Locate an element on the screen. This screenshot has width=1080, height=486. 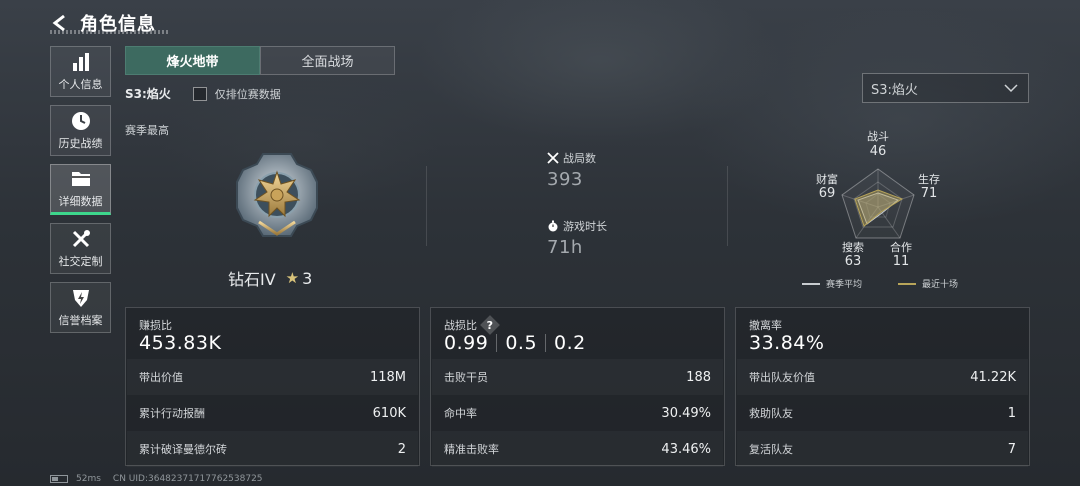
sidebar-item-history: 历史战绩 is located at coordinates (80, 130).